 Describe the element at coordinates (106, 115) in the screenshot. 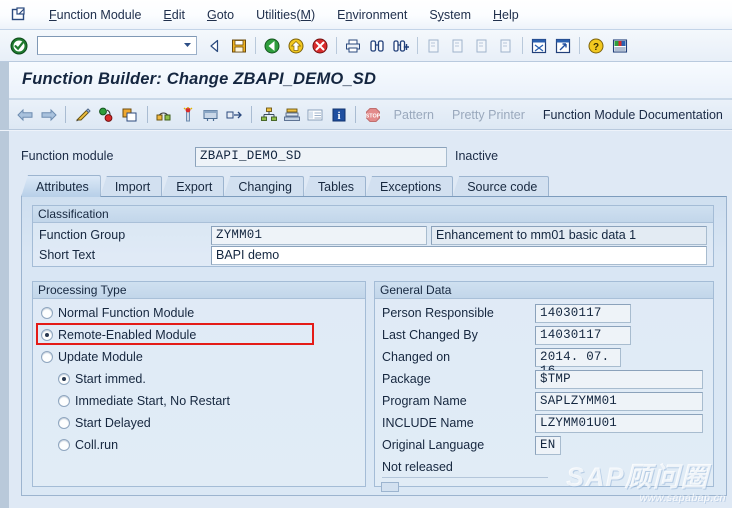

I see `activate-icon` at that location.